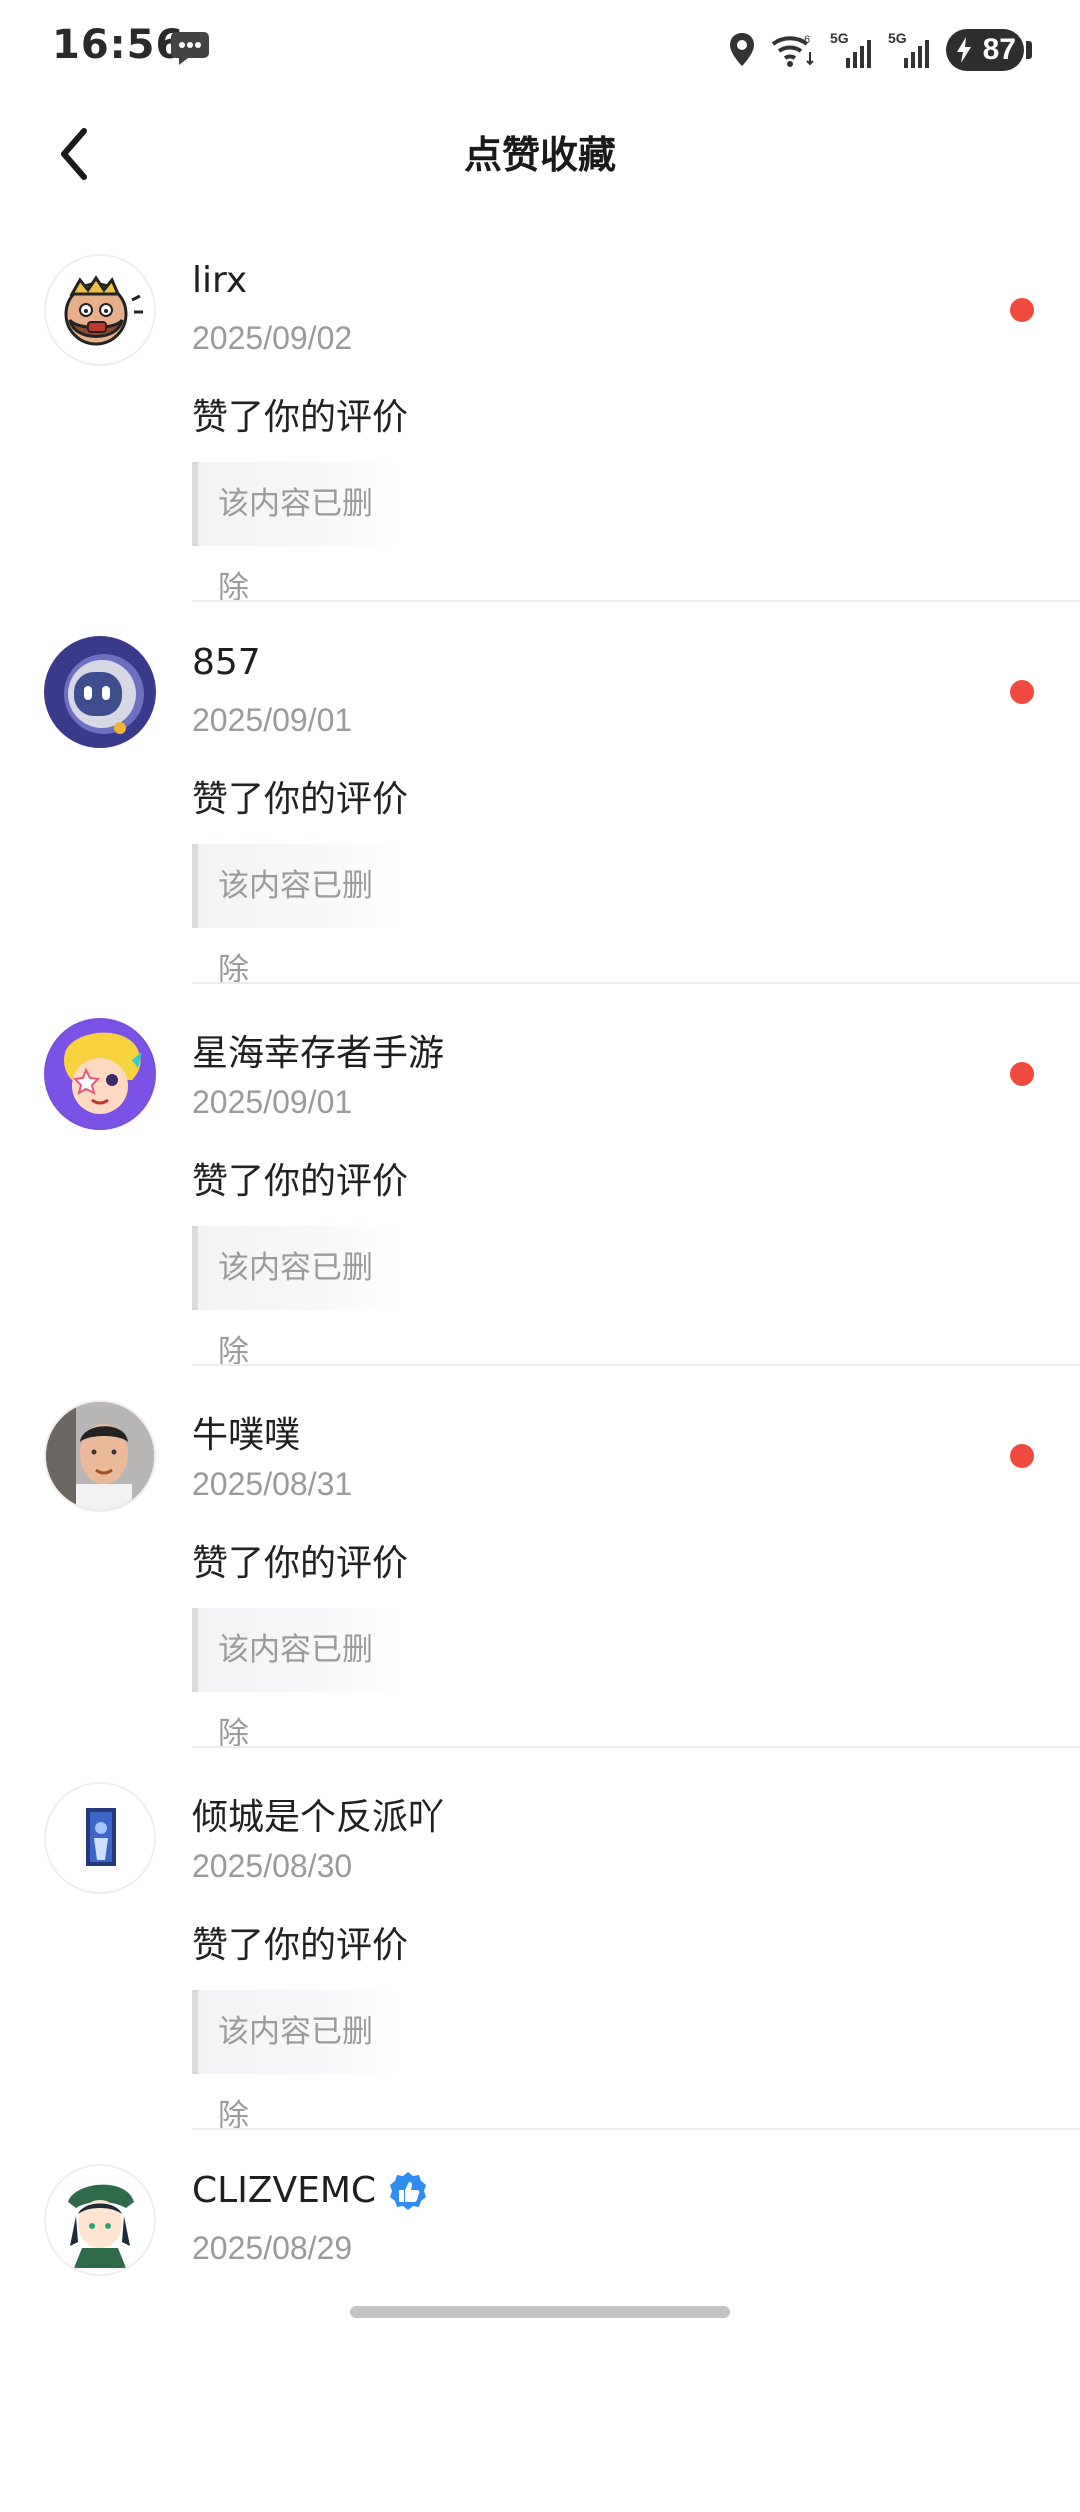  Describe the element at coordinates (272, 338) in the screenshot. I see `date: 2025/09/02` at that location.